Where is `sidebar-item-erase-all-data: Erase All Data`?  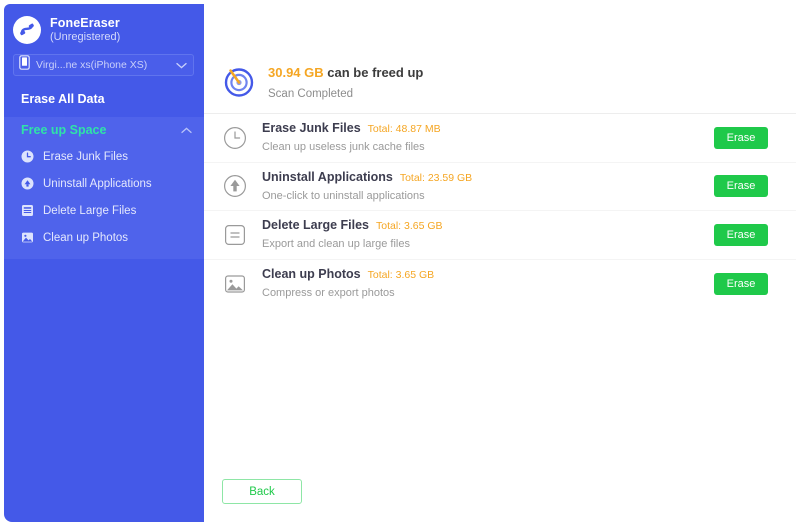 sidebar-item-erase-all-data: Erase All Data is located at coordinates (104, 99).